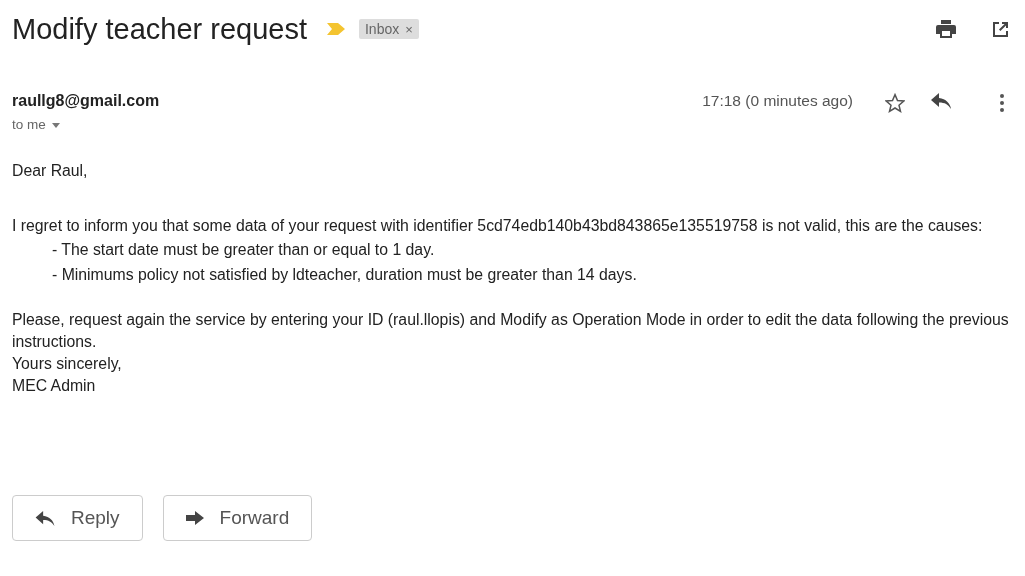 The image size is (1025, 576). What do you see at coordinates (409, 29) in the screenshot?
I see `remove-label-button: ×` at bounding box center [409, 29].